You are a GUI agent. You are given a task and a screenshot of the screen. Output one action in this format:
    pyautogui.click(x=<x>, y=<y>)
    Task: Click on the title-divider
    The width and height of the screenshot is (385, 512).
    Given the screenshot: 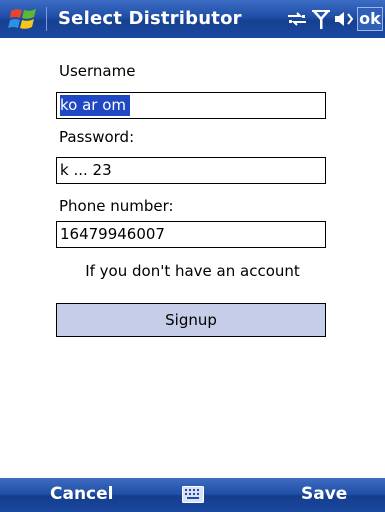 What is the action you would take?
    pyautogui.click(x=46, y=19)
    